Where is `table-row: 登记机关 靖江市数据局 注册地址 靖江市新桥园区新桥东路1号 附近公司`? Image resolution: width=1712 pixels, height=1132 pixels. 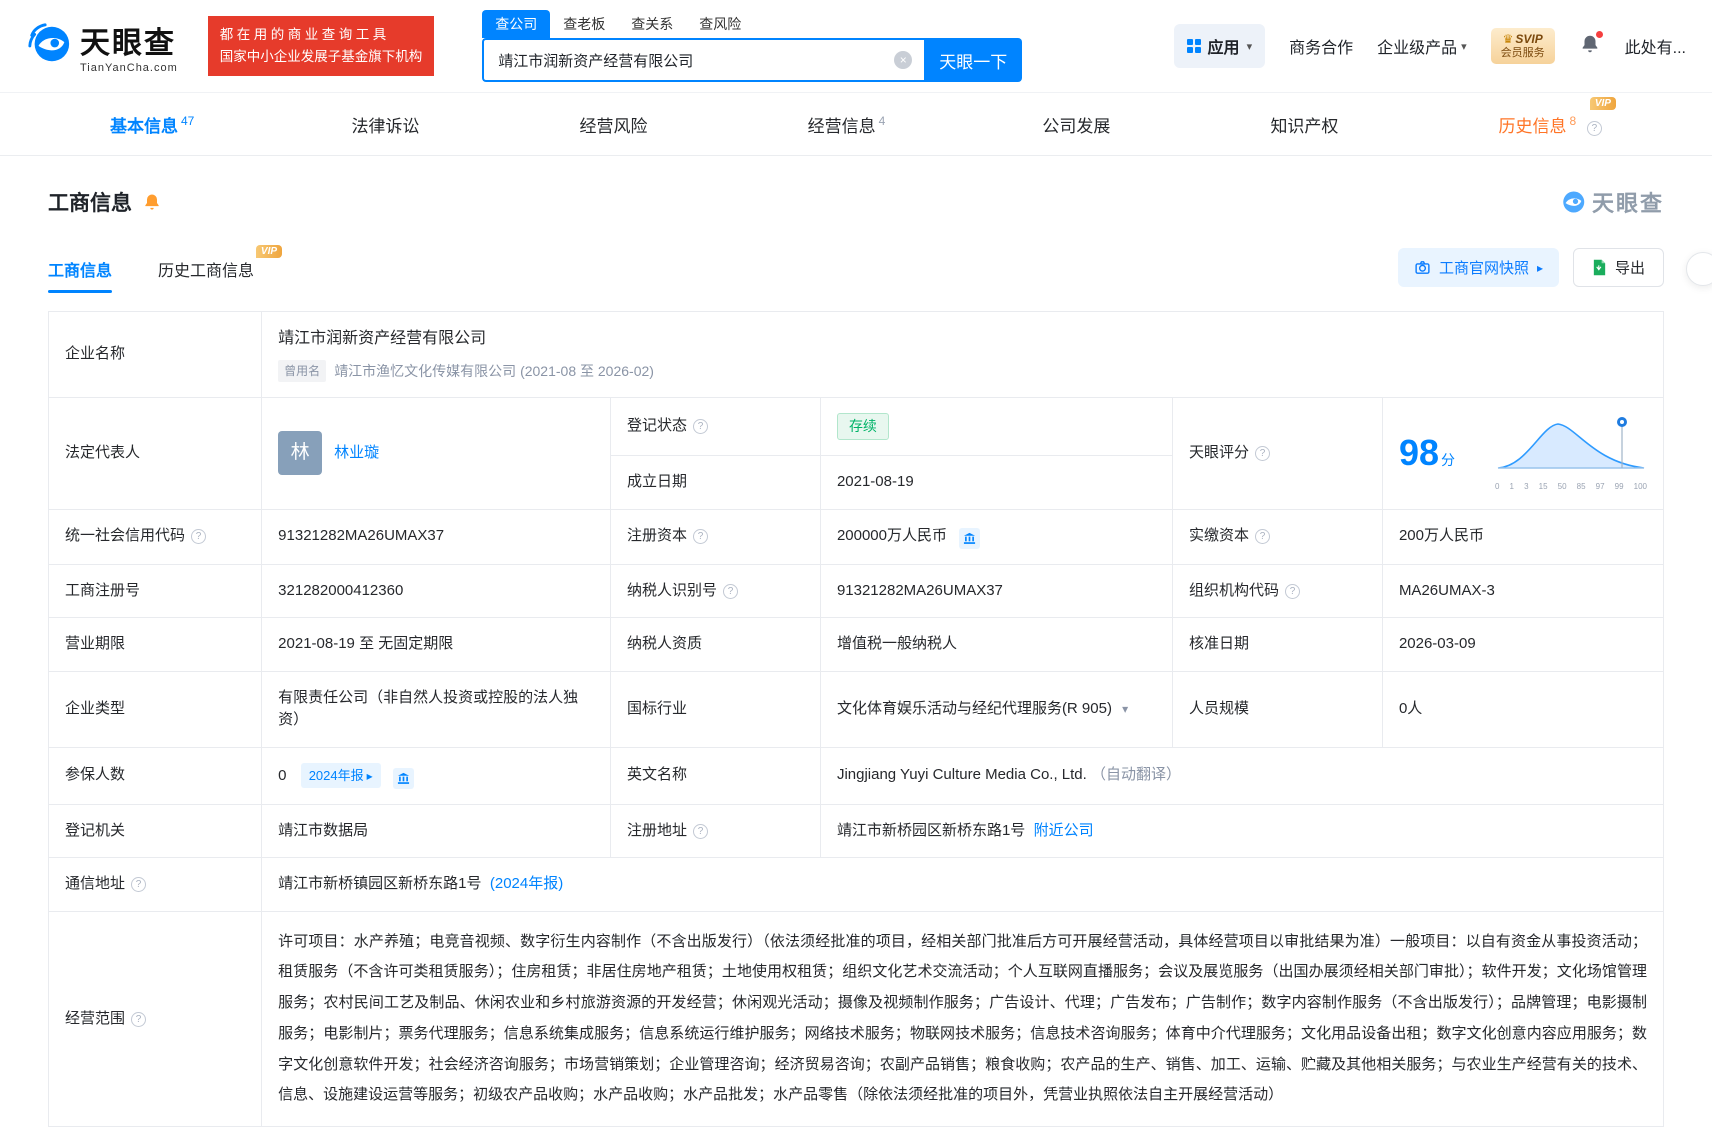
table-row: 登记机关 靖江市数据局 注册地址 靖江市新桥园区新桥东路1号 附近公司 is located at coordinates (856, 830).